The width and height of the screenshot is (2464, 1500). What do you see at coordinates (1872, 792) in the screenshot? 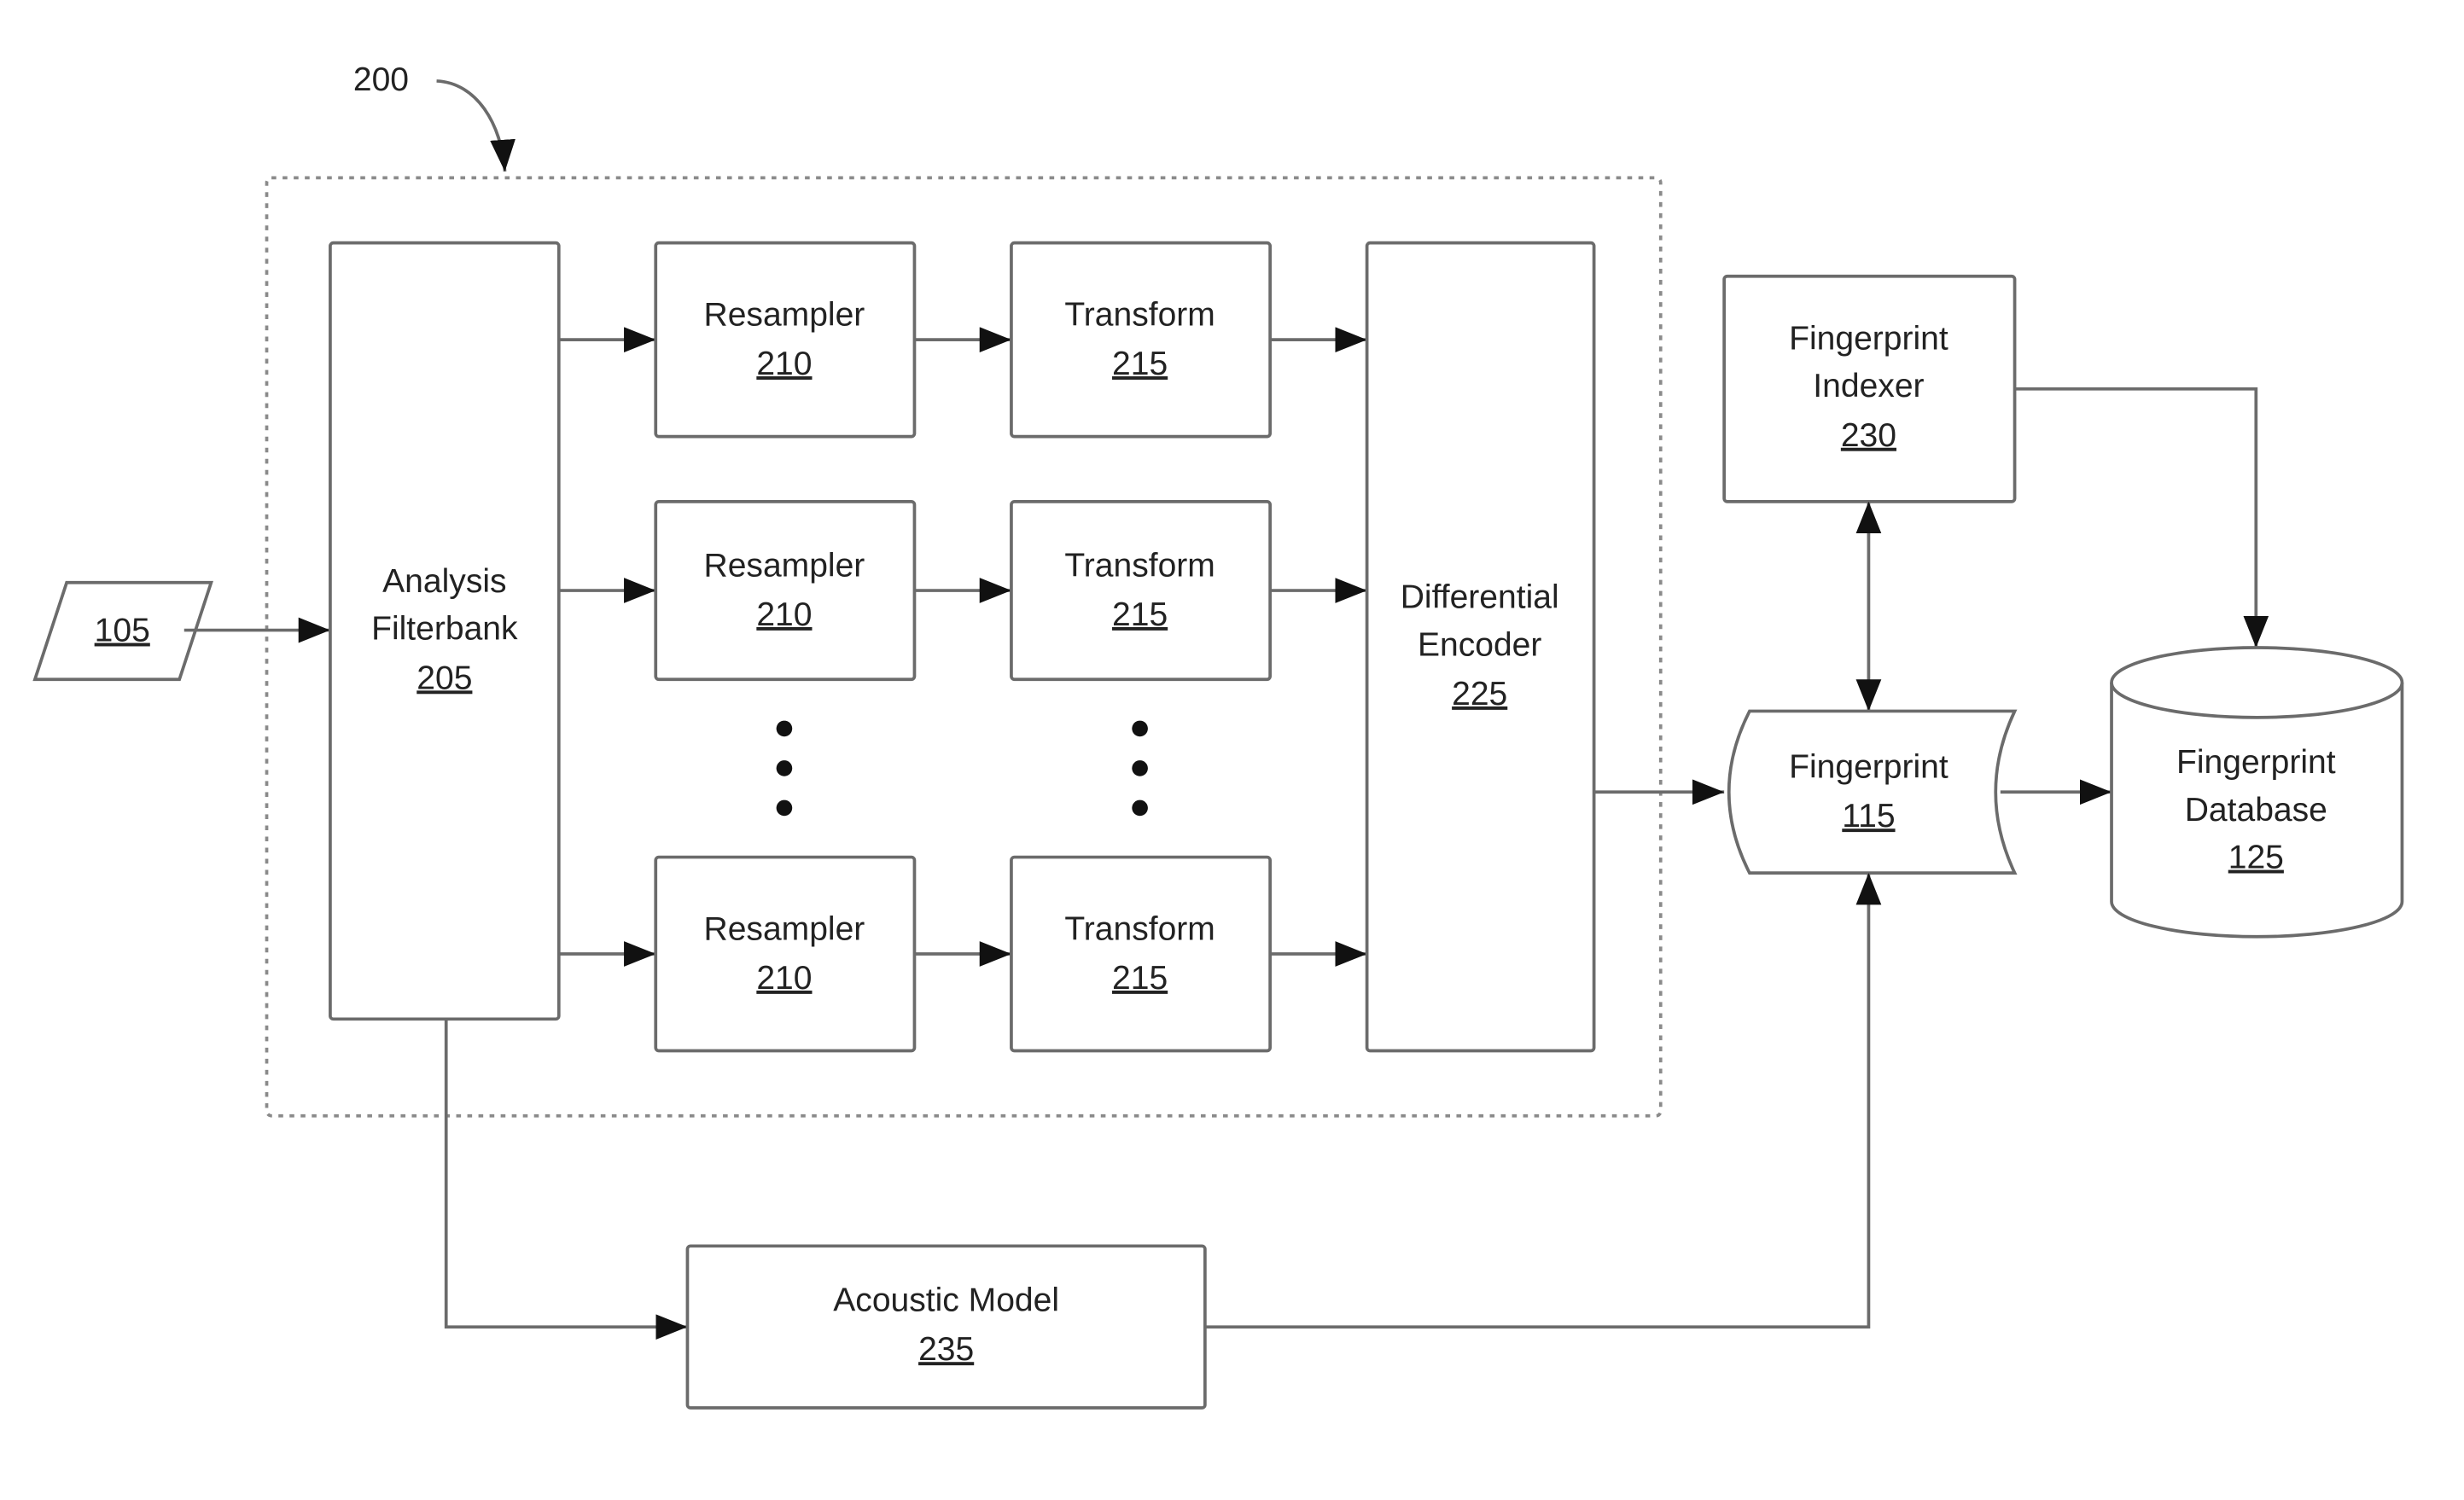
I see `fingerprint-115: Fingerprint 115` at bounding box center [1872, 792].